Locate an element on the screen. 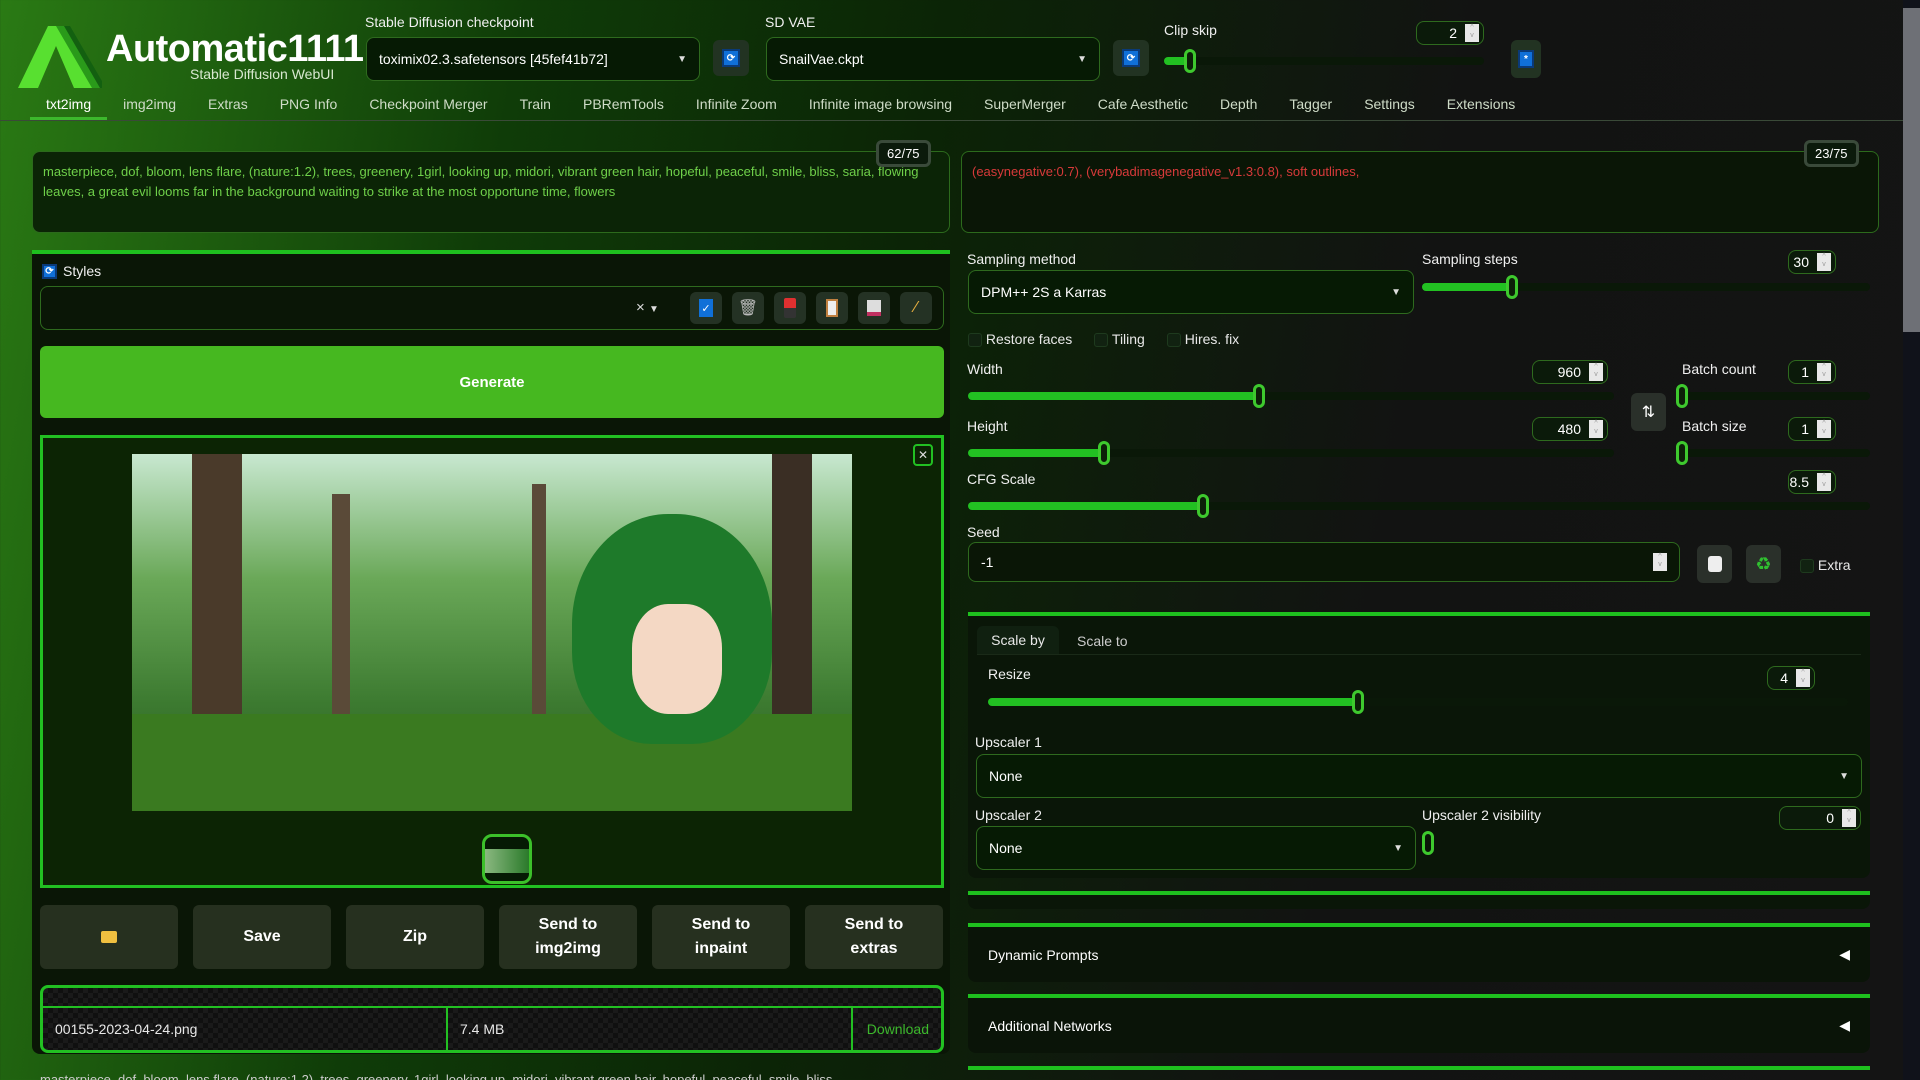 This screenshot has width=1920, height=1080. send-to-extras-button: Send to extras is located at coordinates (874, 937).